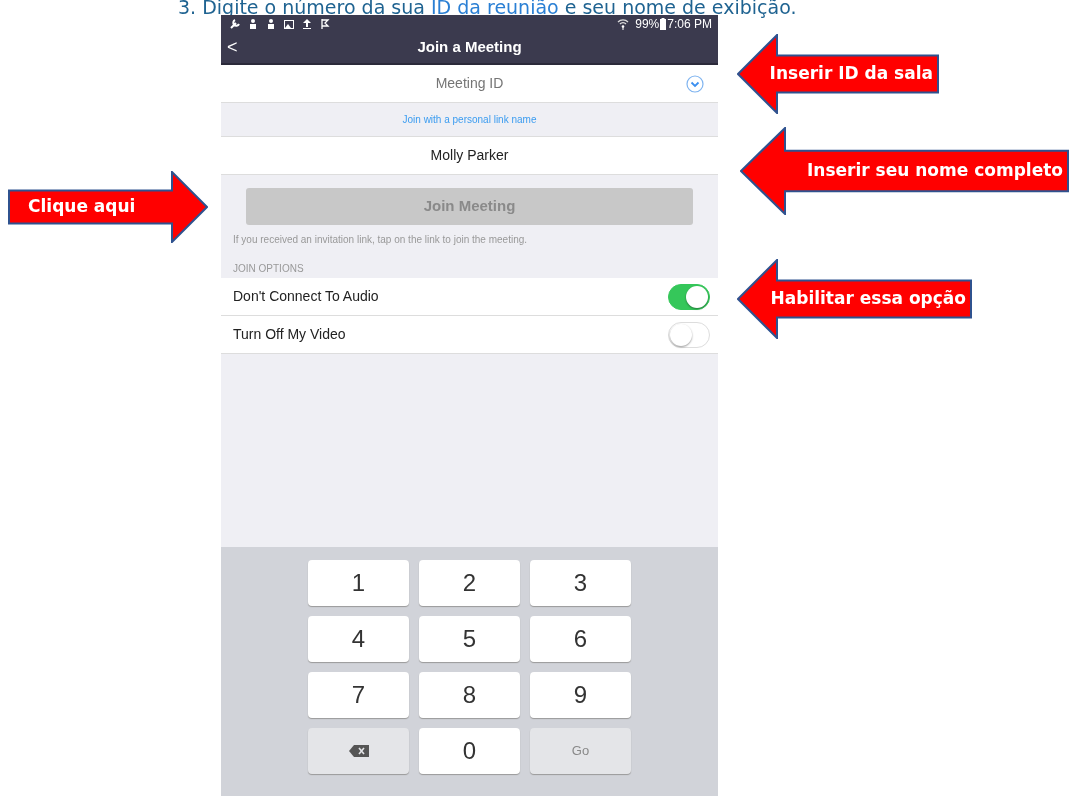 The height and width of the screenshot is (799, 1069). I want to click on meeting-id-input: Meeting ID, so click(469, 83).